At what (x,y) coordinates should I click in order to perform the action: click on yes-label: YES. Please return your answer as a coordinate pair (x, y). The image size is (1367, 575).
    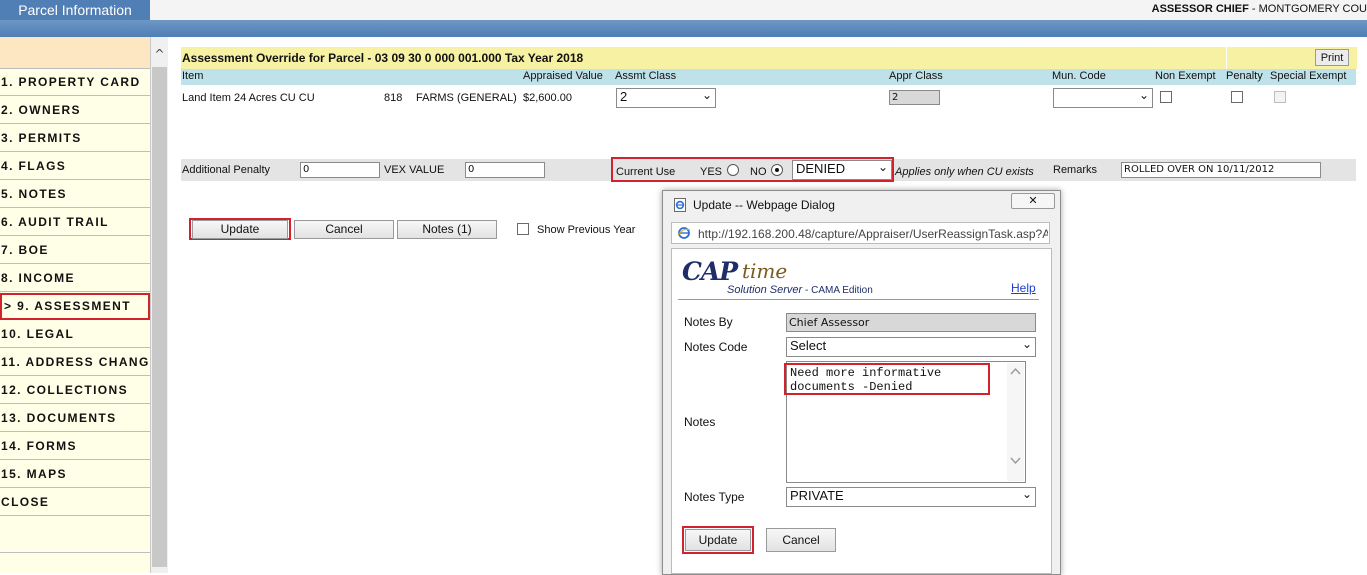
    Looking at the image, I should click on (711, 172).